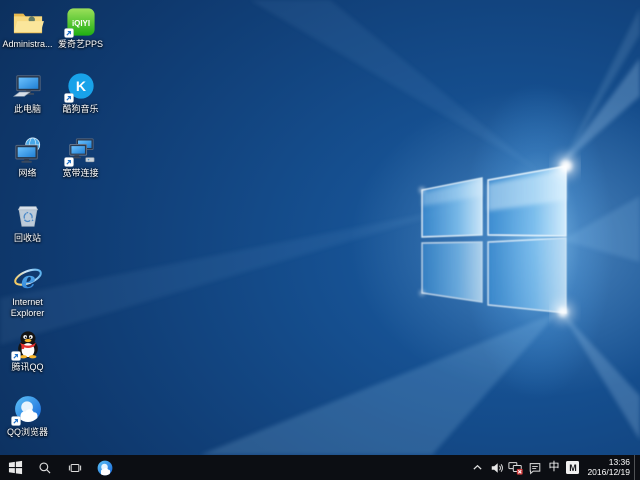  I want to click on action-center-icon, so click(535, 468).